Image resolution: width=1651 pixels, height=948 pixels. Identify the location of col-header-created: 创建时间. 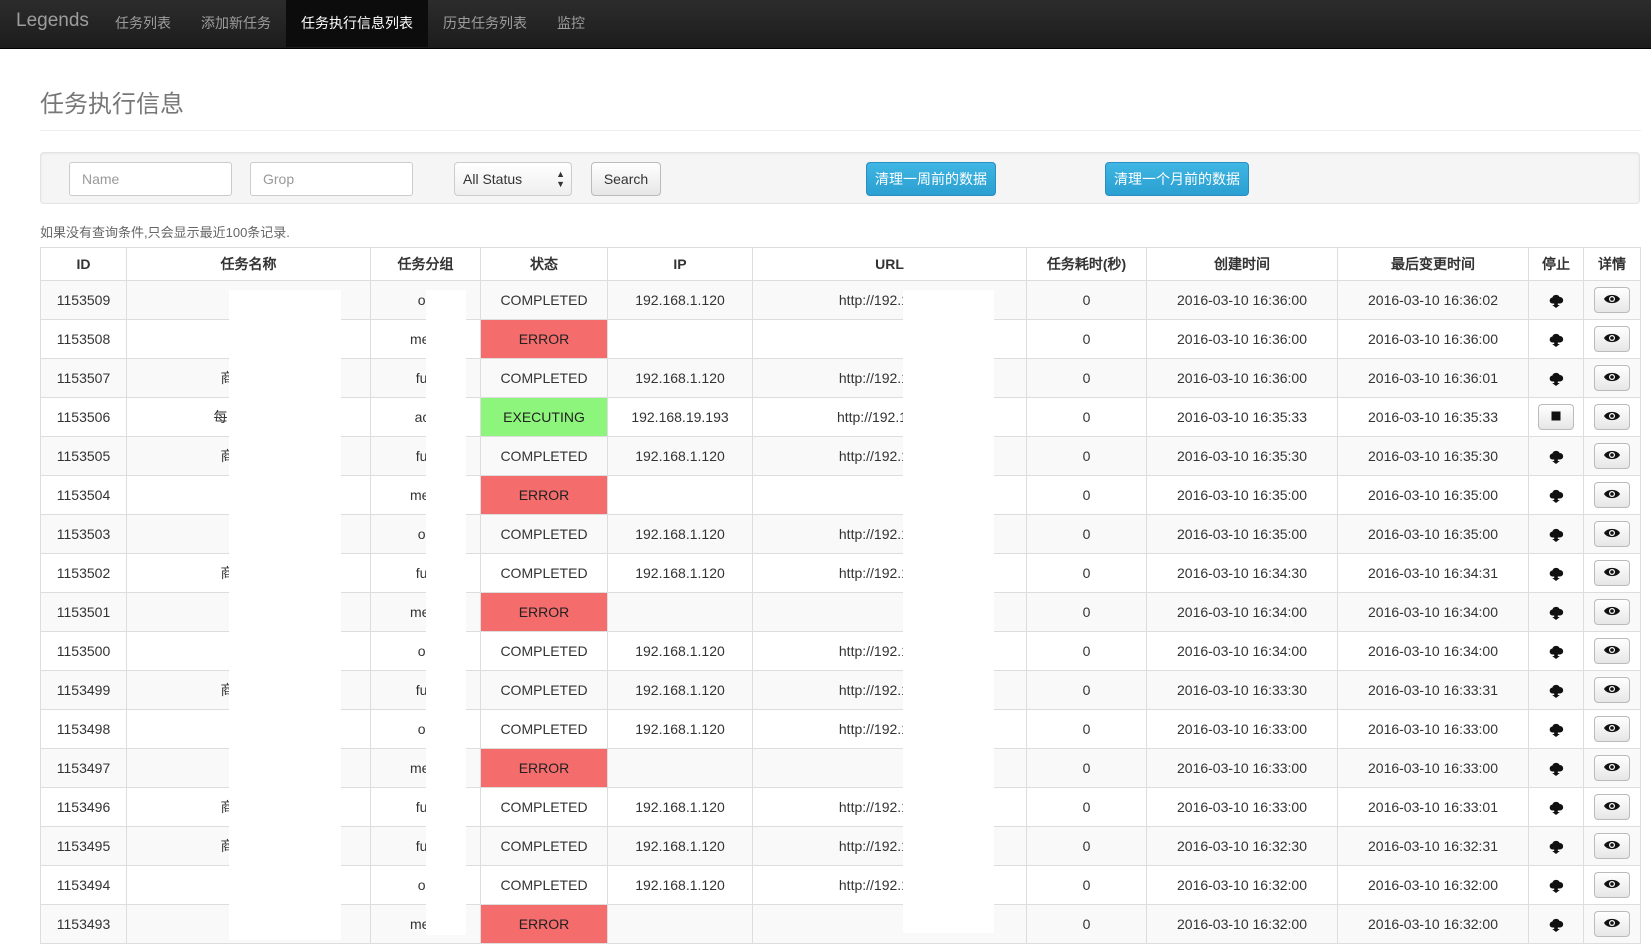
(1242, 264).